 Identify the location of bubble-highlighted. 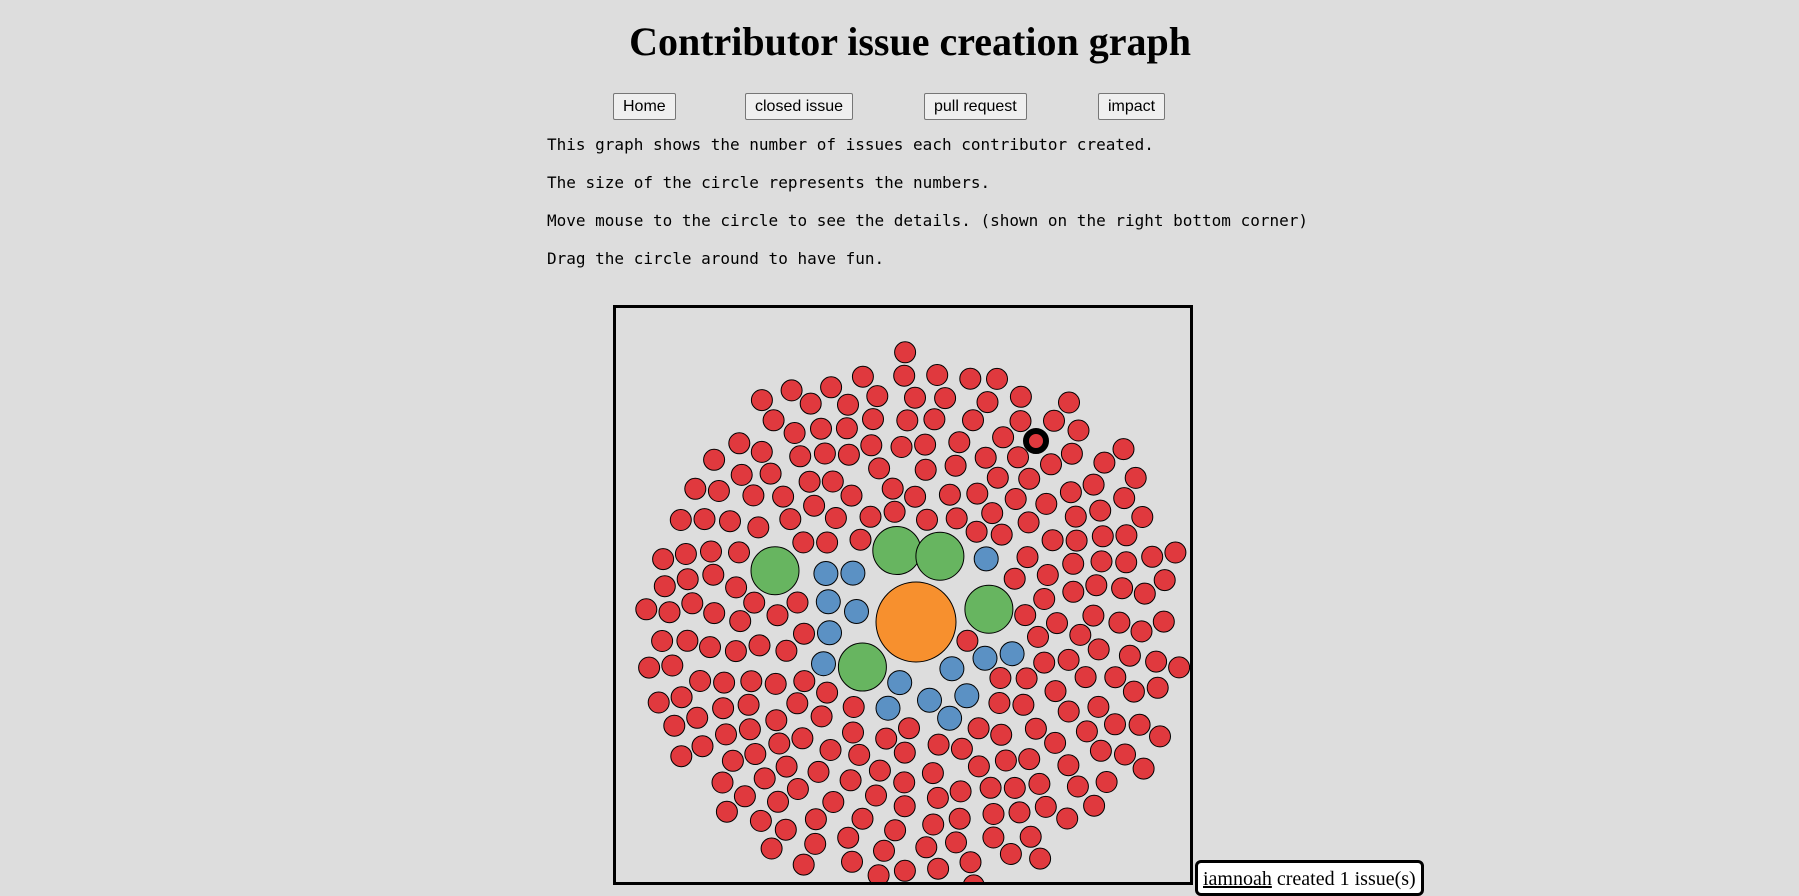
(1036, 441).